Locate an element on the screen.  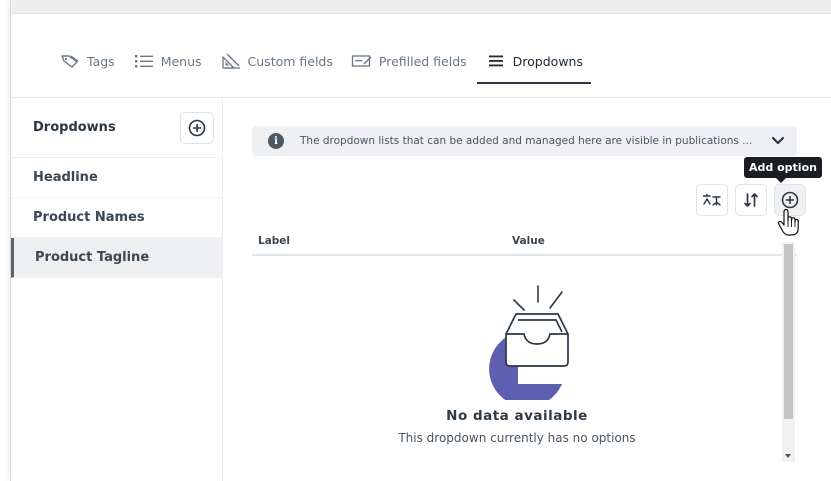
tab-prefilled-fields: Prefilled fields is located at coordinates (409, 61).